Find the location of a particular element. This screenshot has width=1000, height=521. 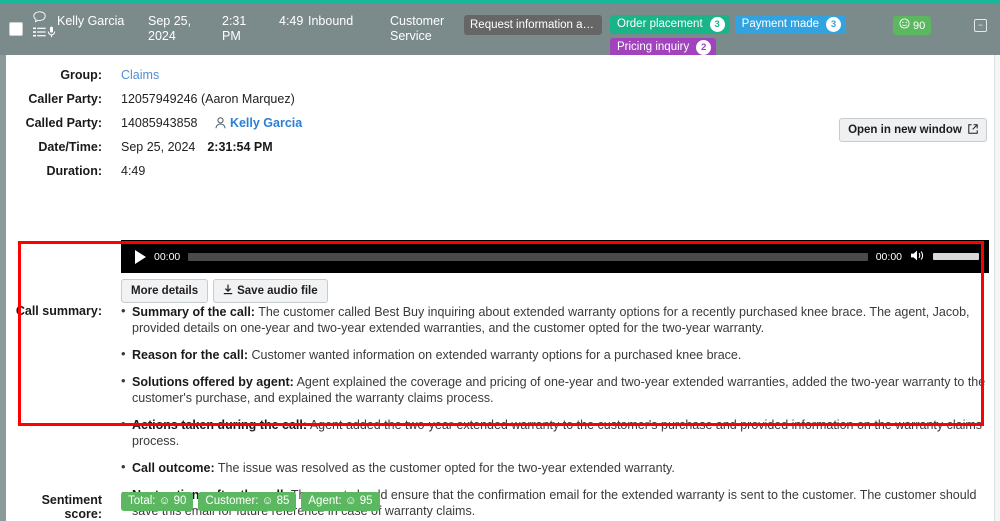

called-party-agent-link: Kelly Garcia is located at coordinates (266, 123).